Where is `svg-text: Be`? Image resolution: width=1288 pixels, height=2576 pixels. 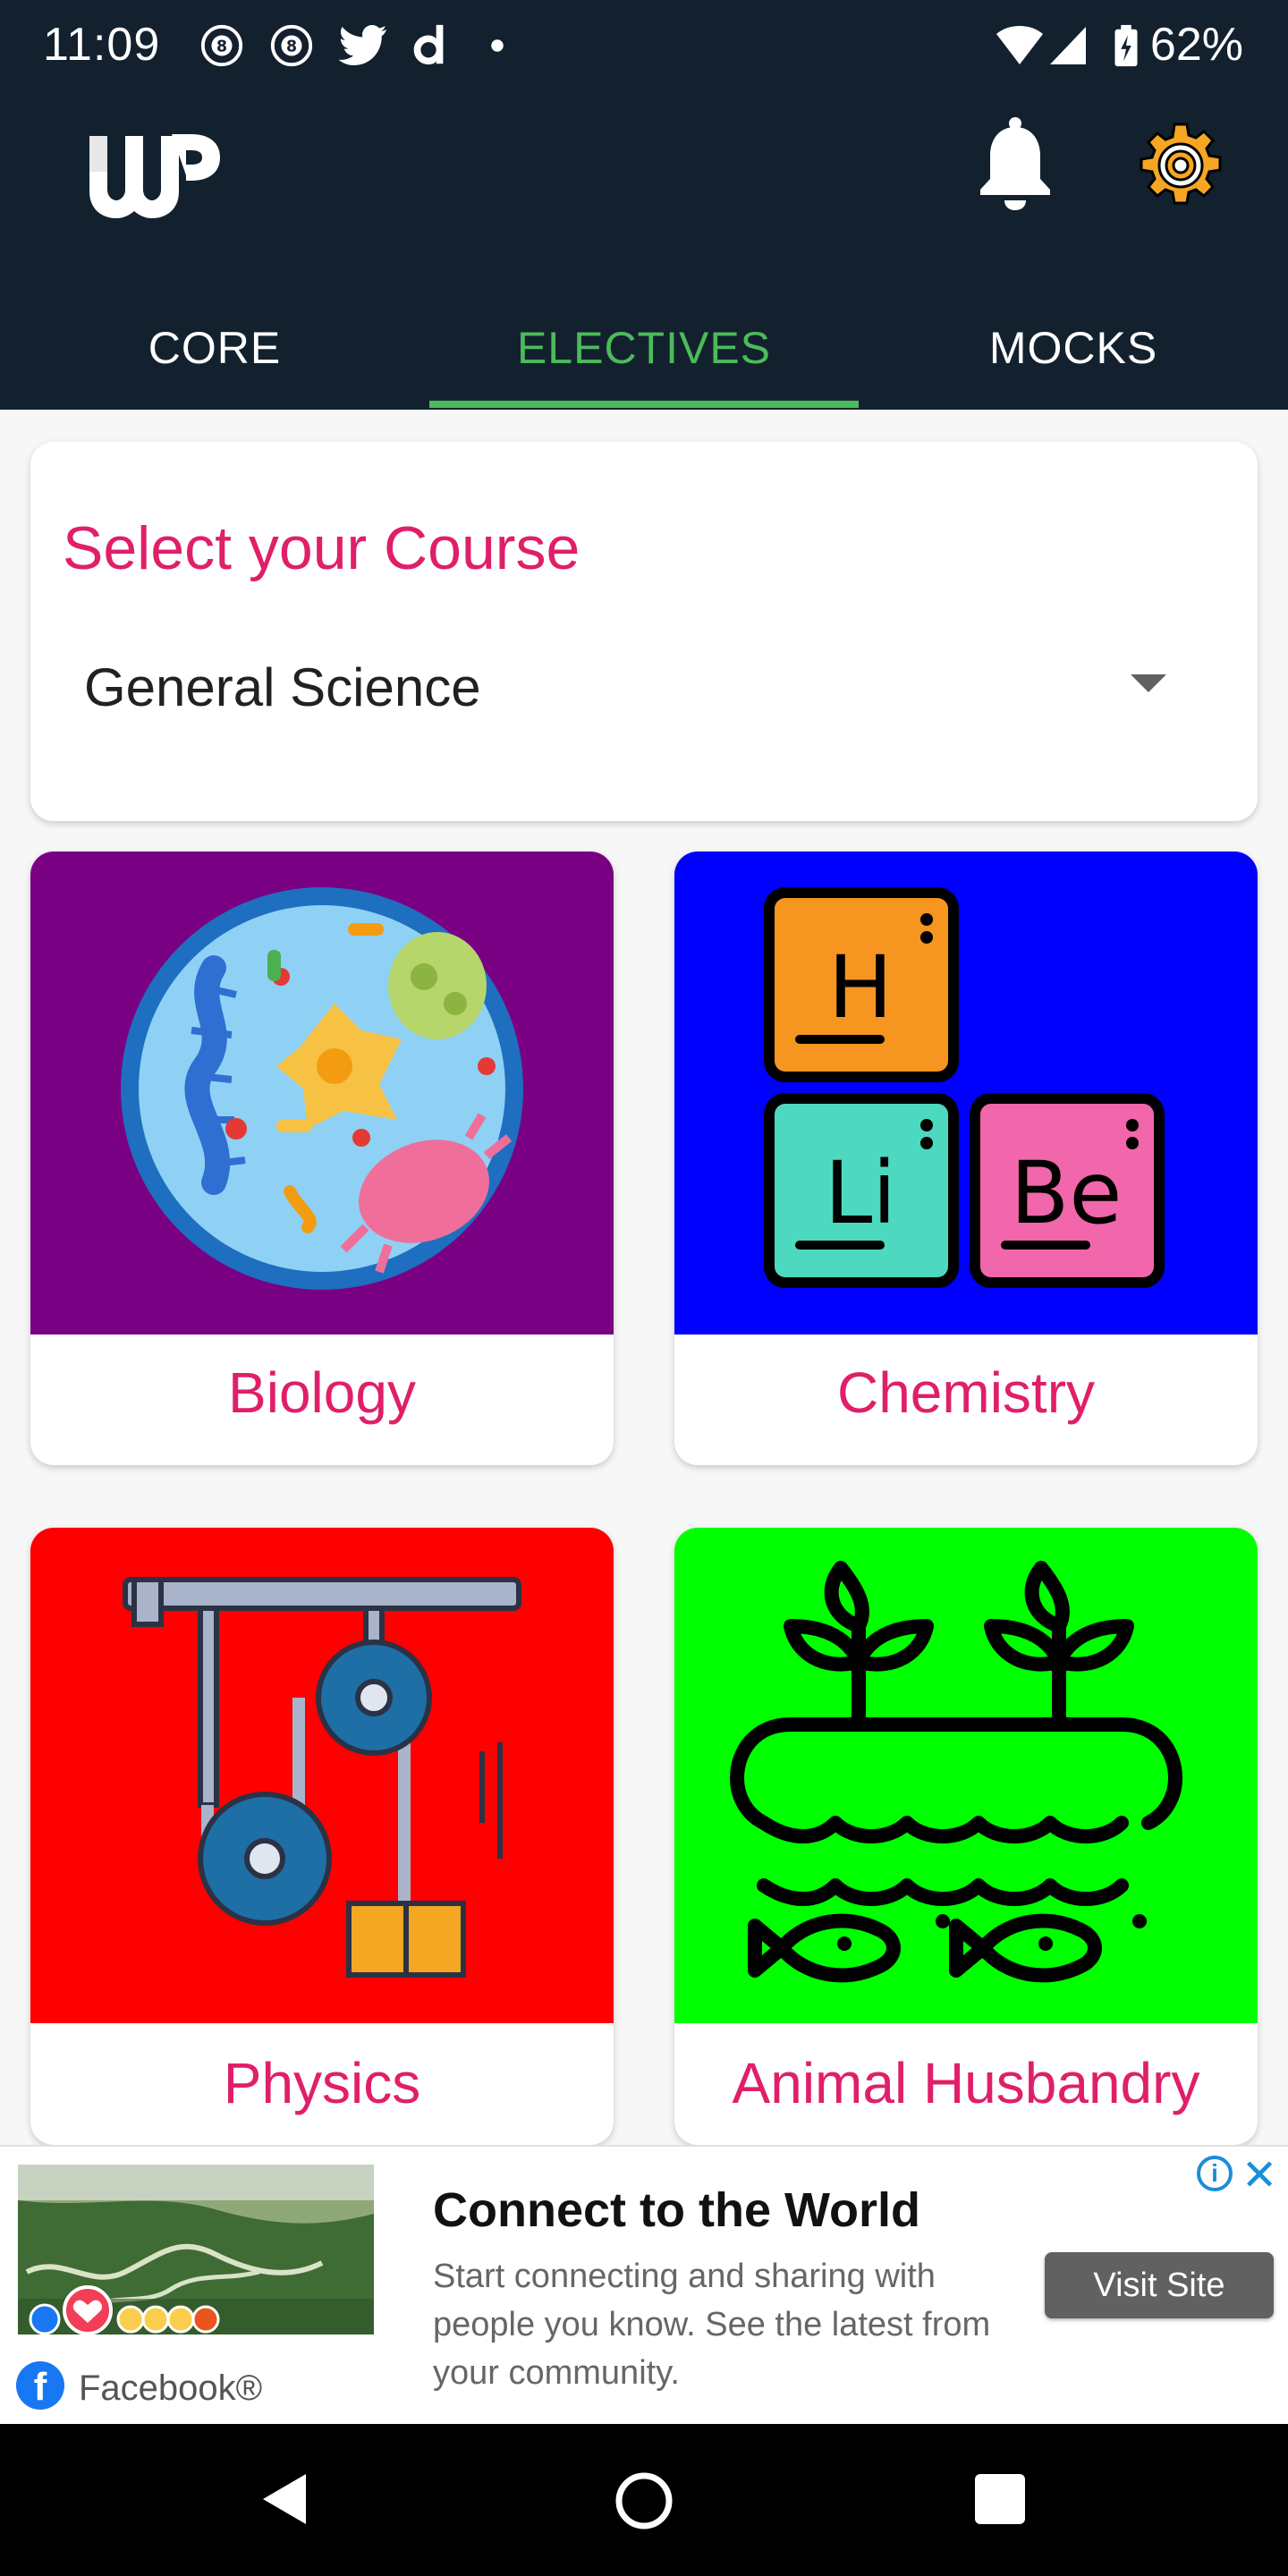 svg-text: Be is located at coordinates (1067, 1193).